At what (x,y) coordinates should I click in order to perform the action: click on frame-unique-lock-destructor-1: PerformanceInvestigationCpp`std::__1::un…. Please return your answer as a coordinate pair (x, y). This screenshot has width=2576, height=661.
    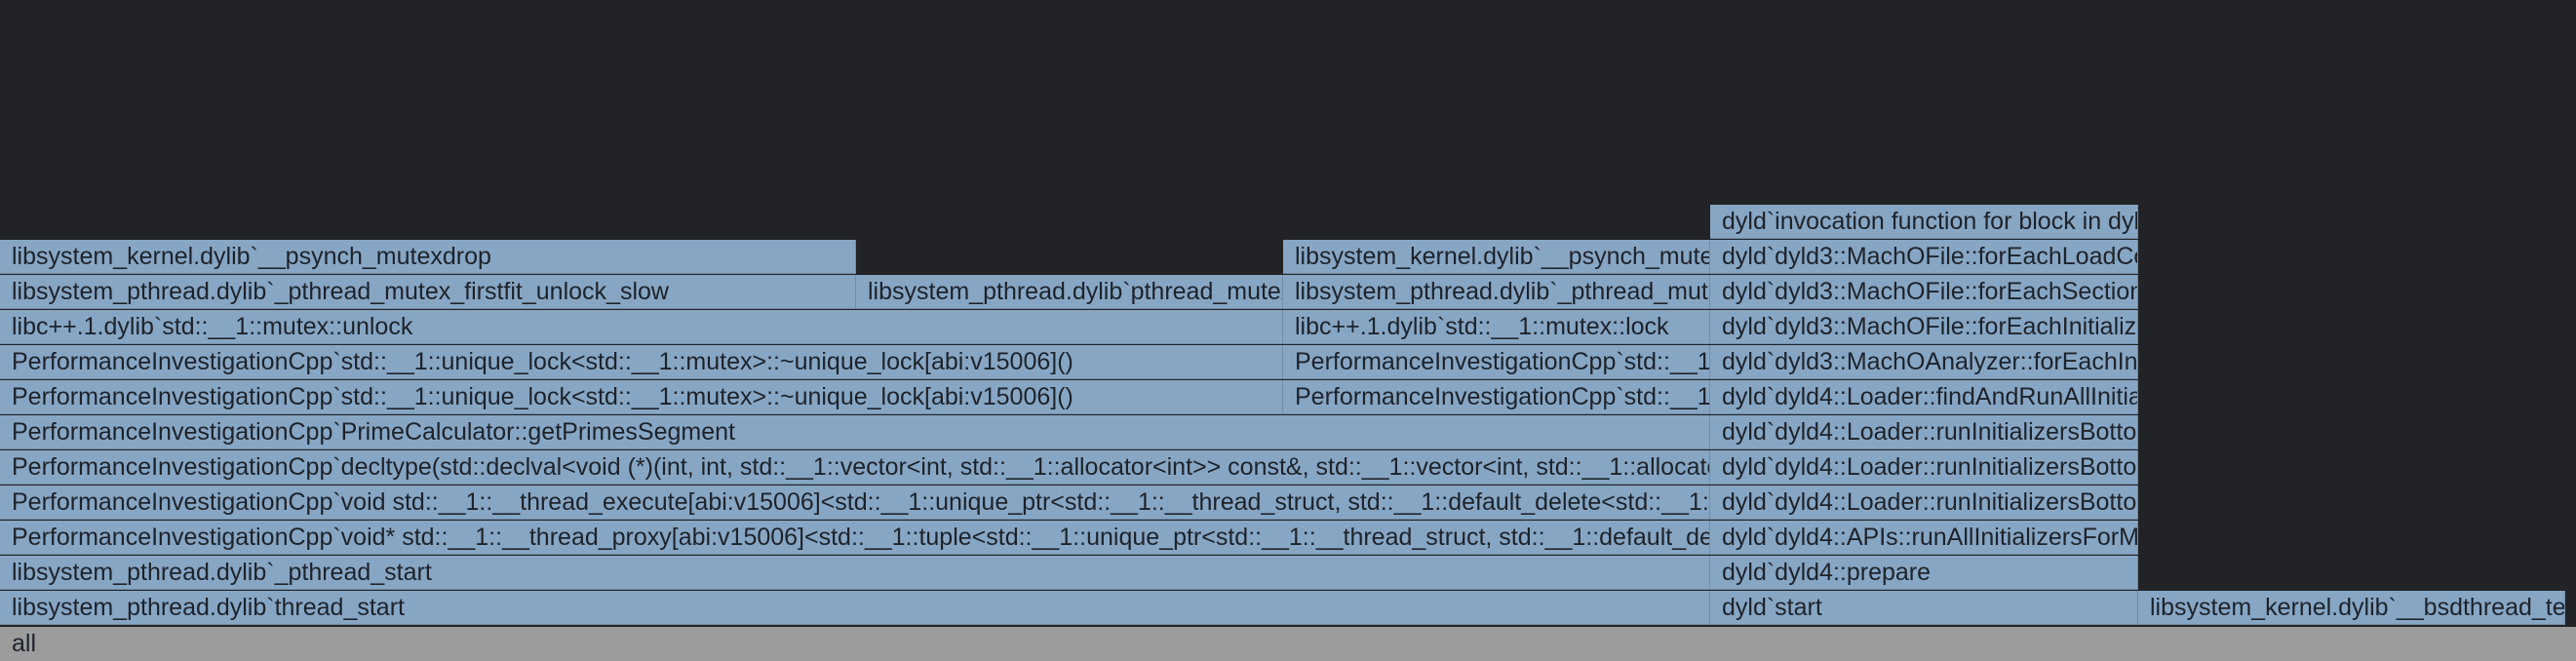
    Looking at the image, I should click on (641, 362).